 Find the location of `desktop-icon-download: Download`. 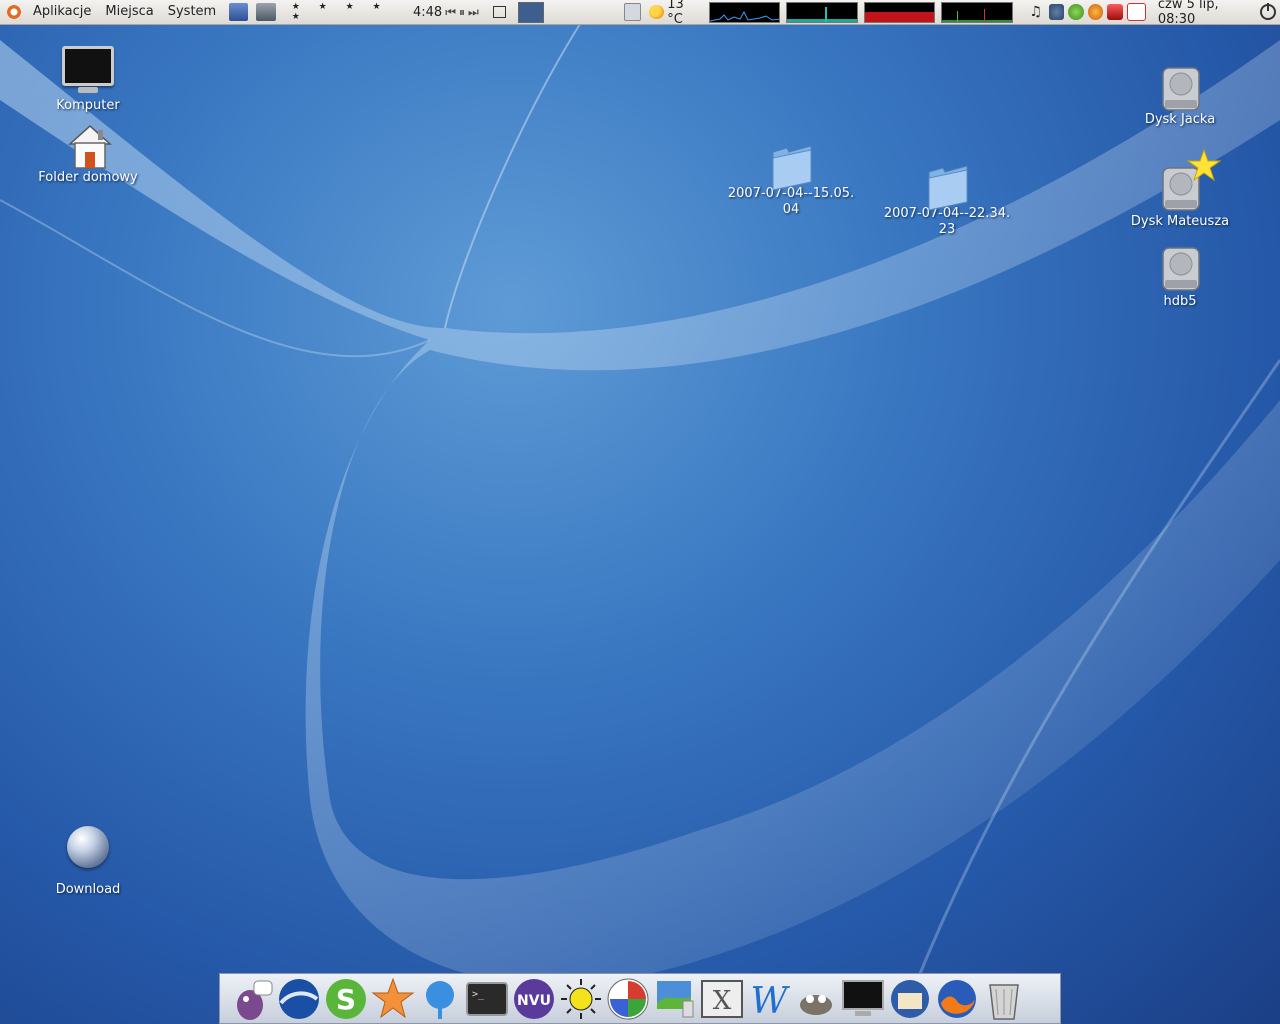

desktop-icon-download: Download is located at coordinates (88, 862).